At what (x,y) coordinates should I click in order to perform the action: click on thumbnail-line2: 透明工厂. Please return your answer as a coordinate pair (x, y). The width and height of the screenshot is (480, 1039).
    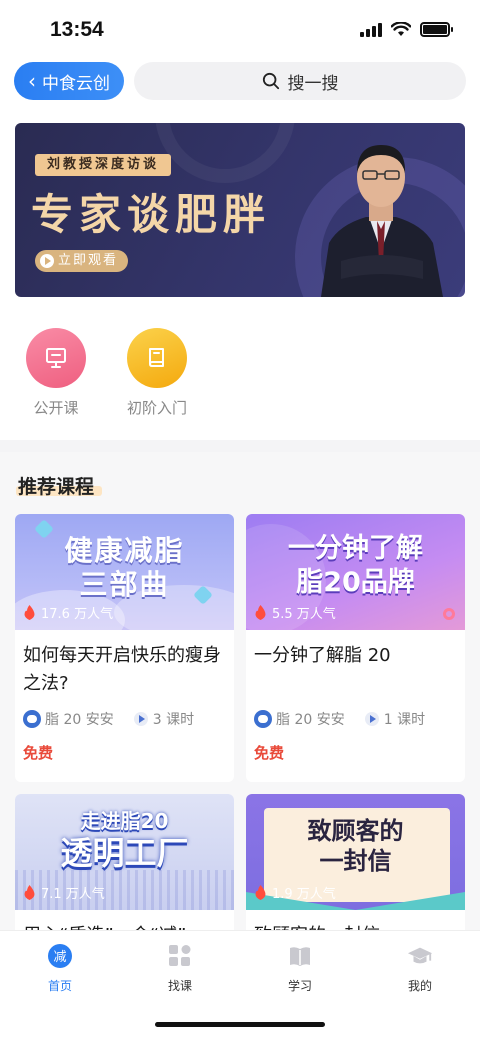
    Looking at the image, I should click on (124, 853).